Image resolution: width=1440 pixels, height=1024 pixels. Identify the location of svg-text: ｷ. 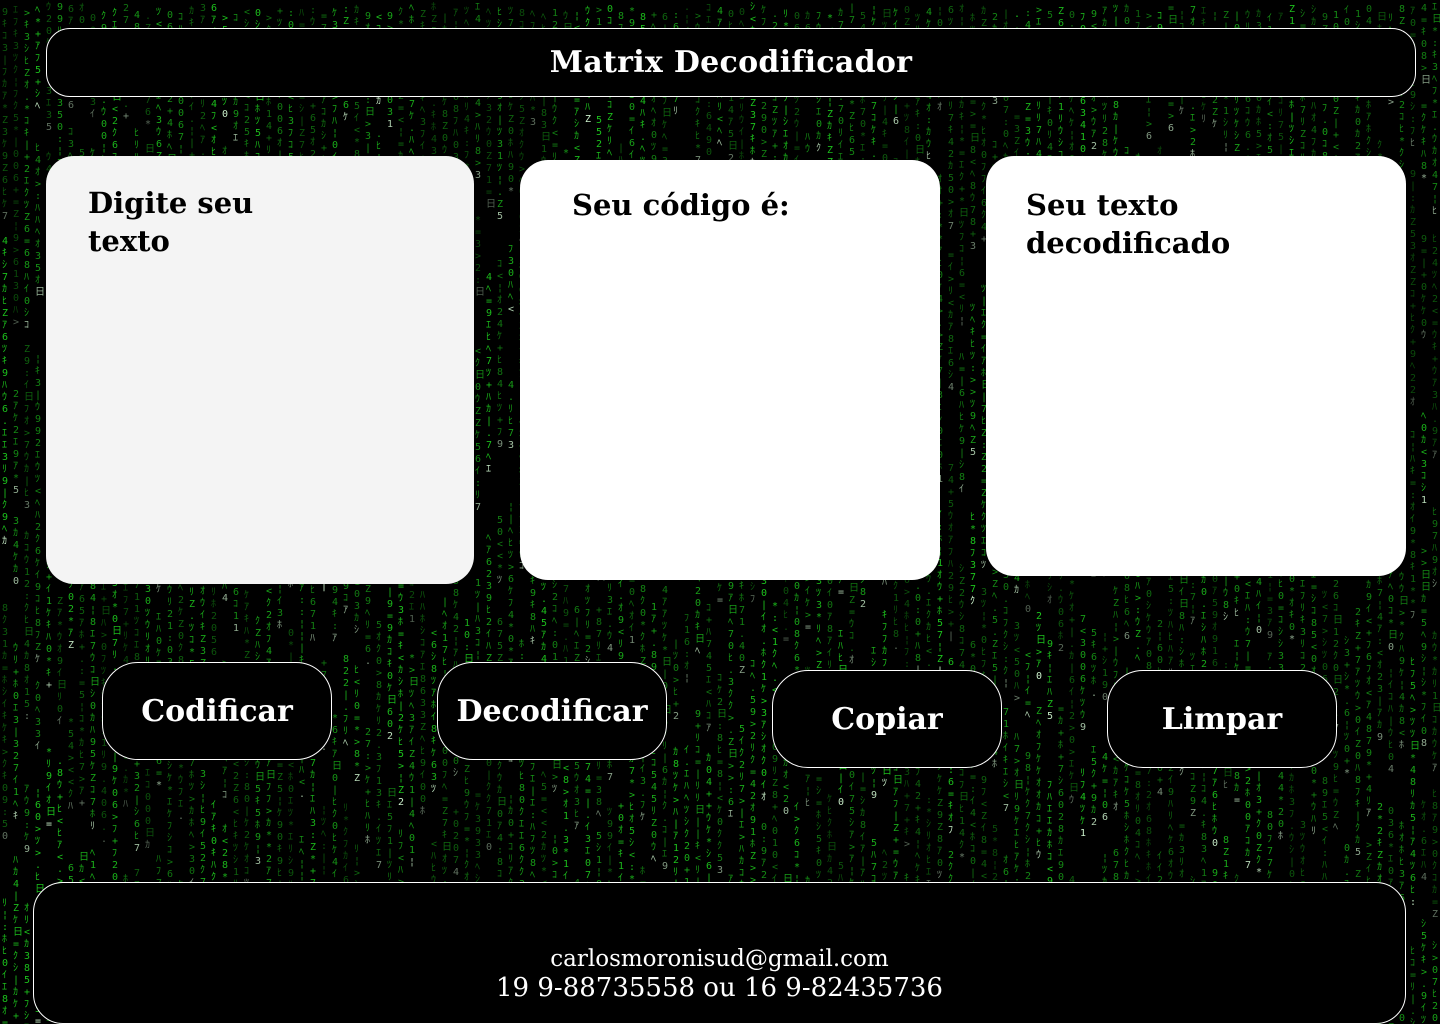
(246, 144).